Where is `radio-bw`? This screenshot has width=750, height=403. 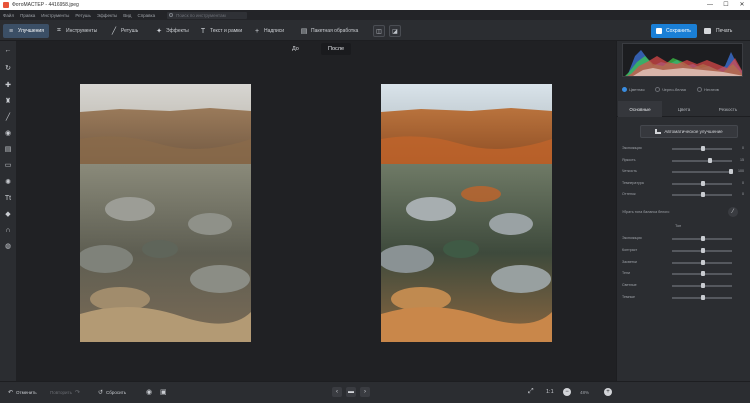 radio-bw is located at coordinates (657, 89).